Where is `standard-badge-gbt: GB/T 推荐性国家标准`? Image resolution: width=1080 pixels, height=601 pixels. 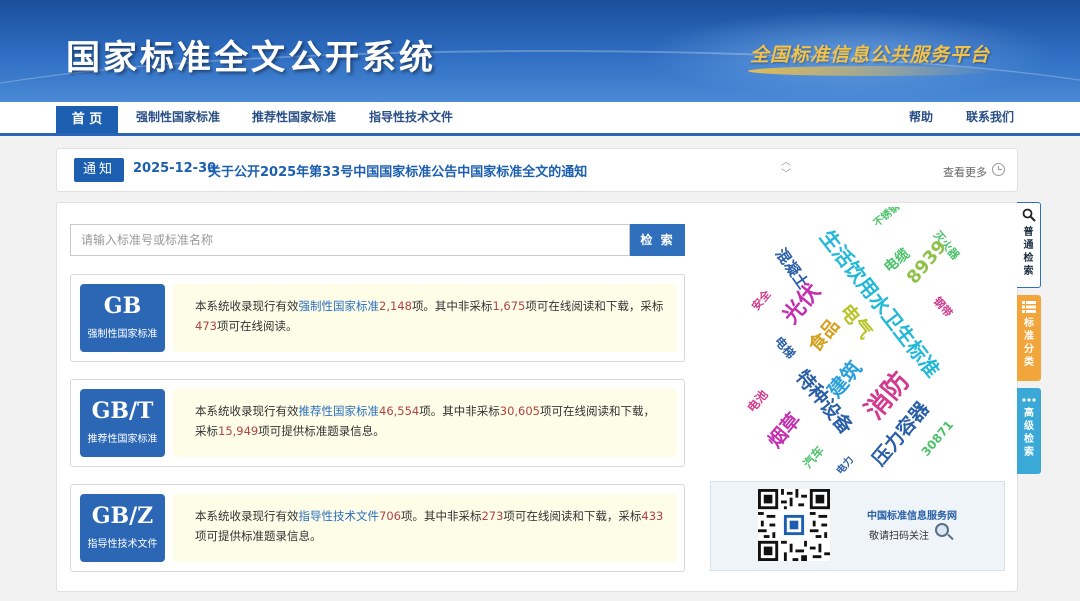 standard-badge-gbt: GB/T 推荐性国家标准 is located at coordinates (122, 423).